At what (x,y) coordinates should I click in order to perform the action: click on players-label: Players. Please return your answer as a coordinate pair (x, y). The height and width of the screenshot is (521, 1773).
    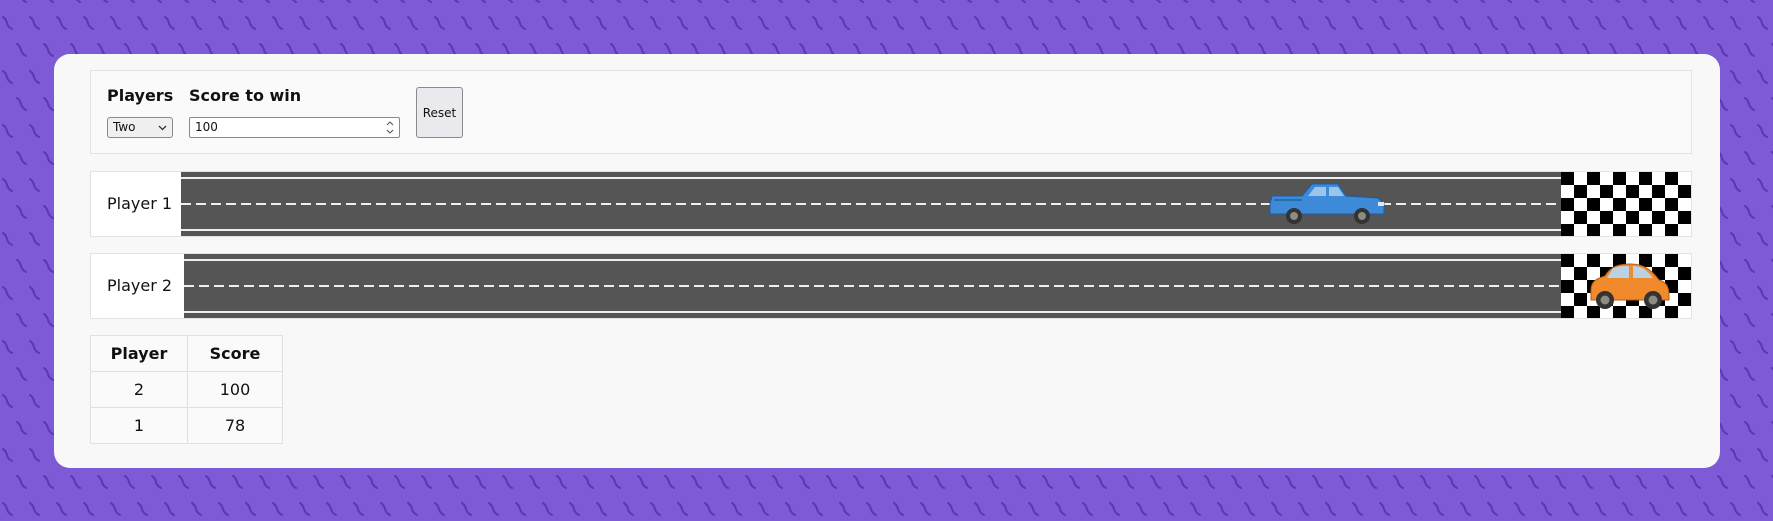
    Looking at the image, I should click on (140, 95).